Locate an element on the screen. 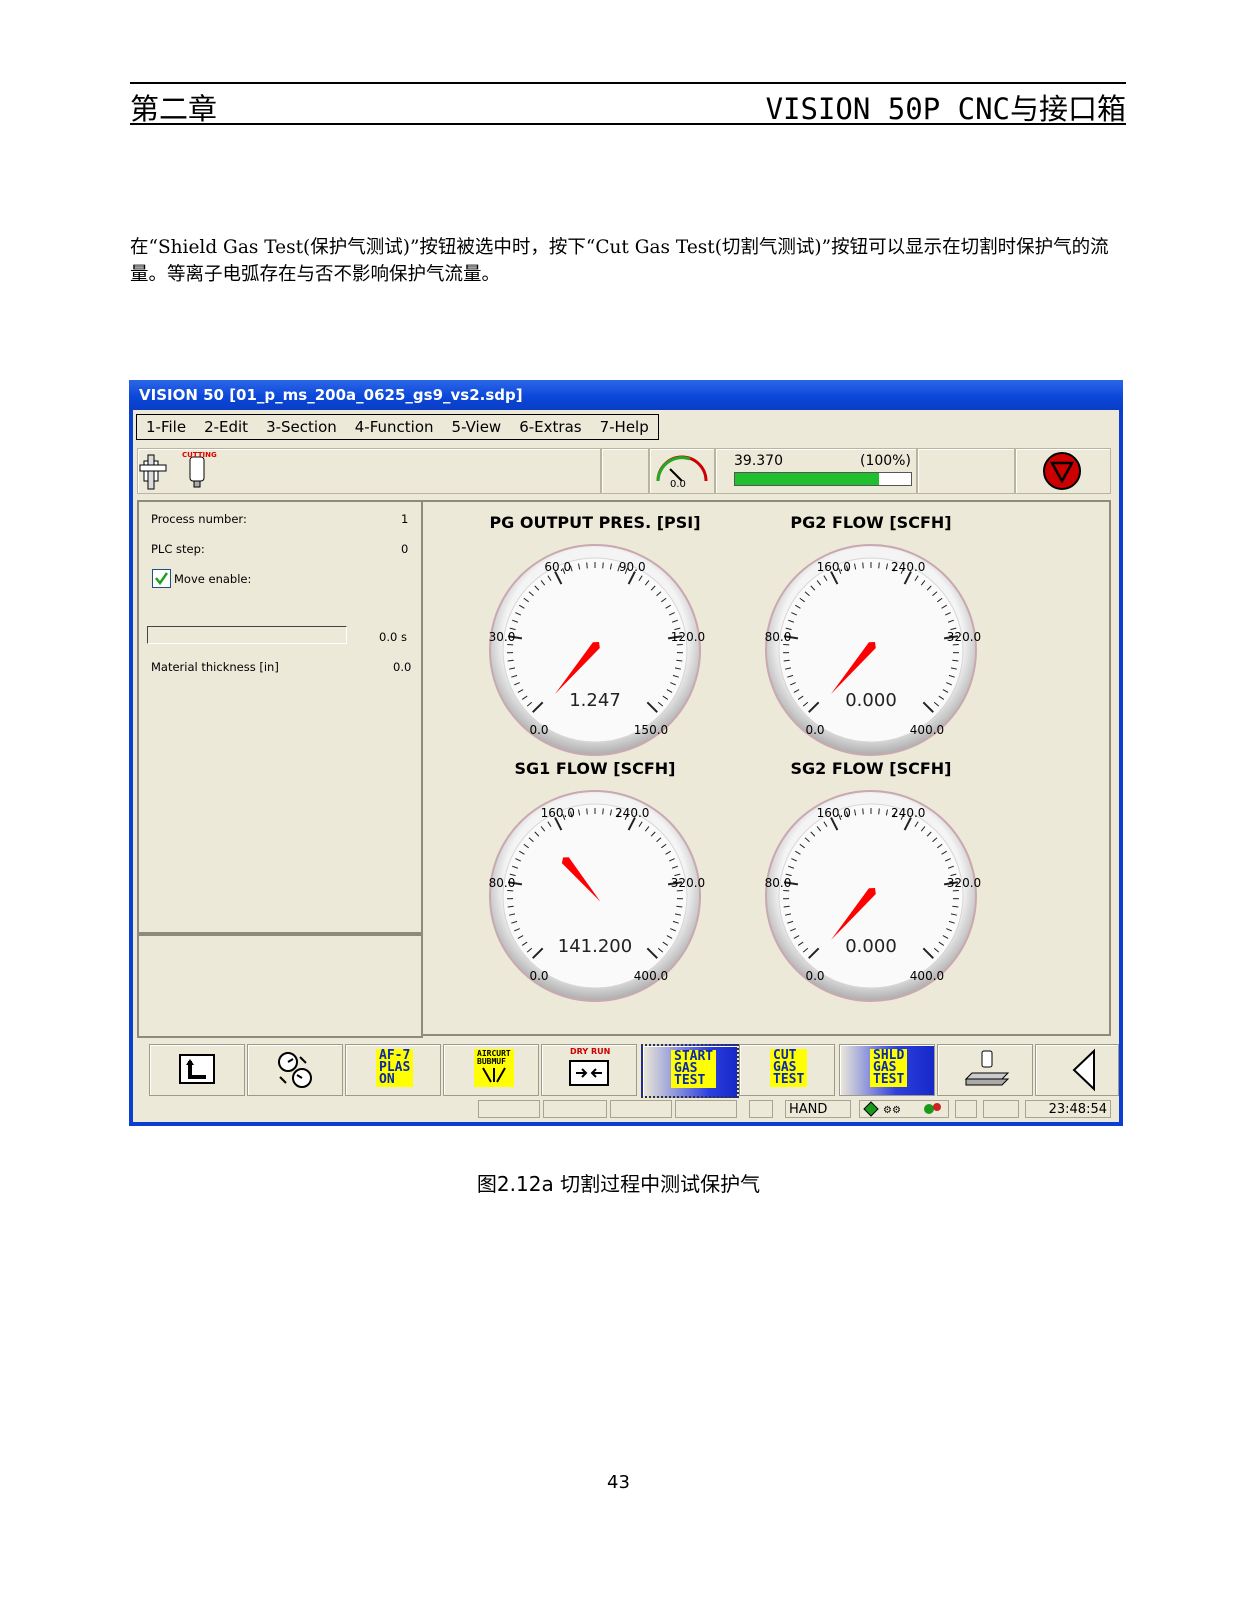 This screenshot has height=1600, width=1237. exit-button is located at coordinates (197, 1070).